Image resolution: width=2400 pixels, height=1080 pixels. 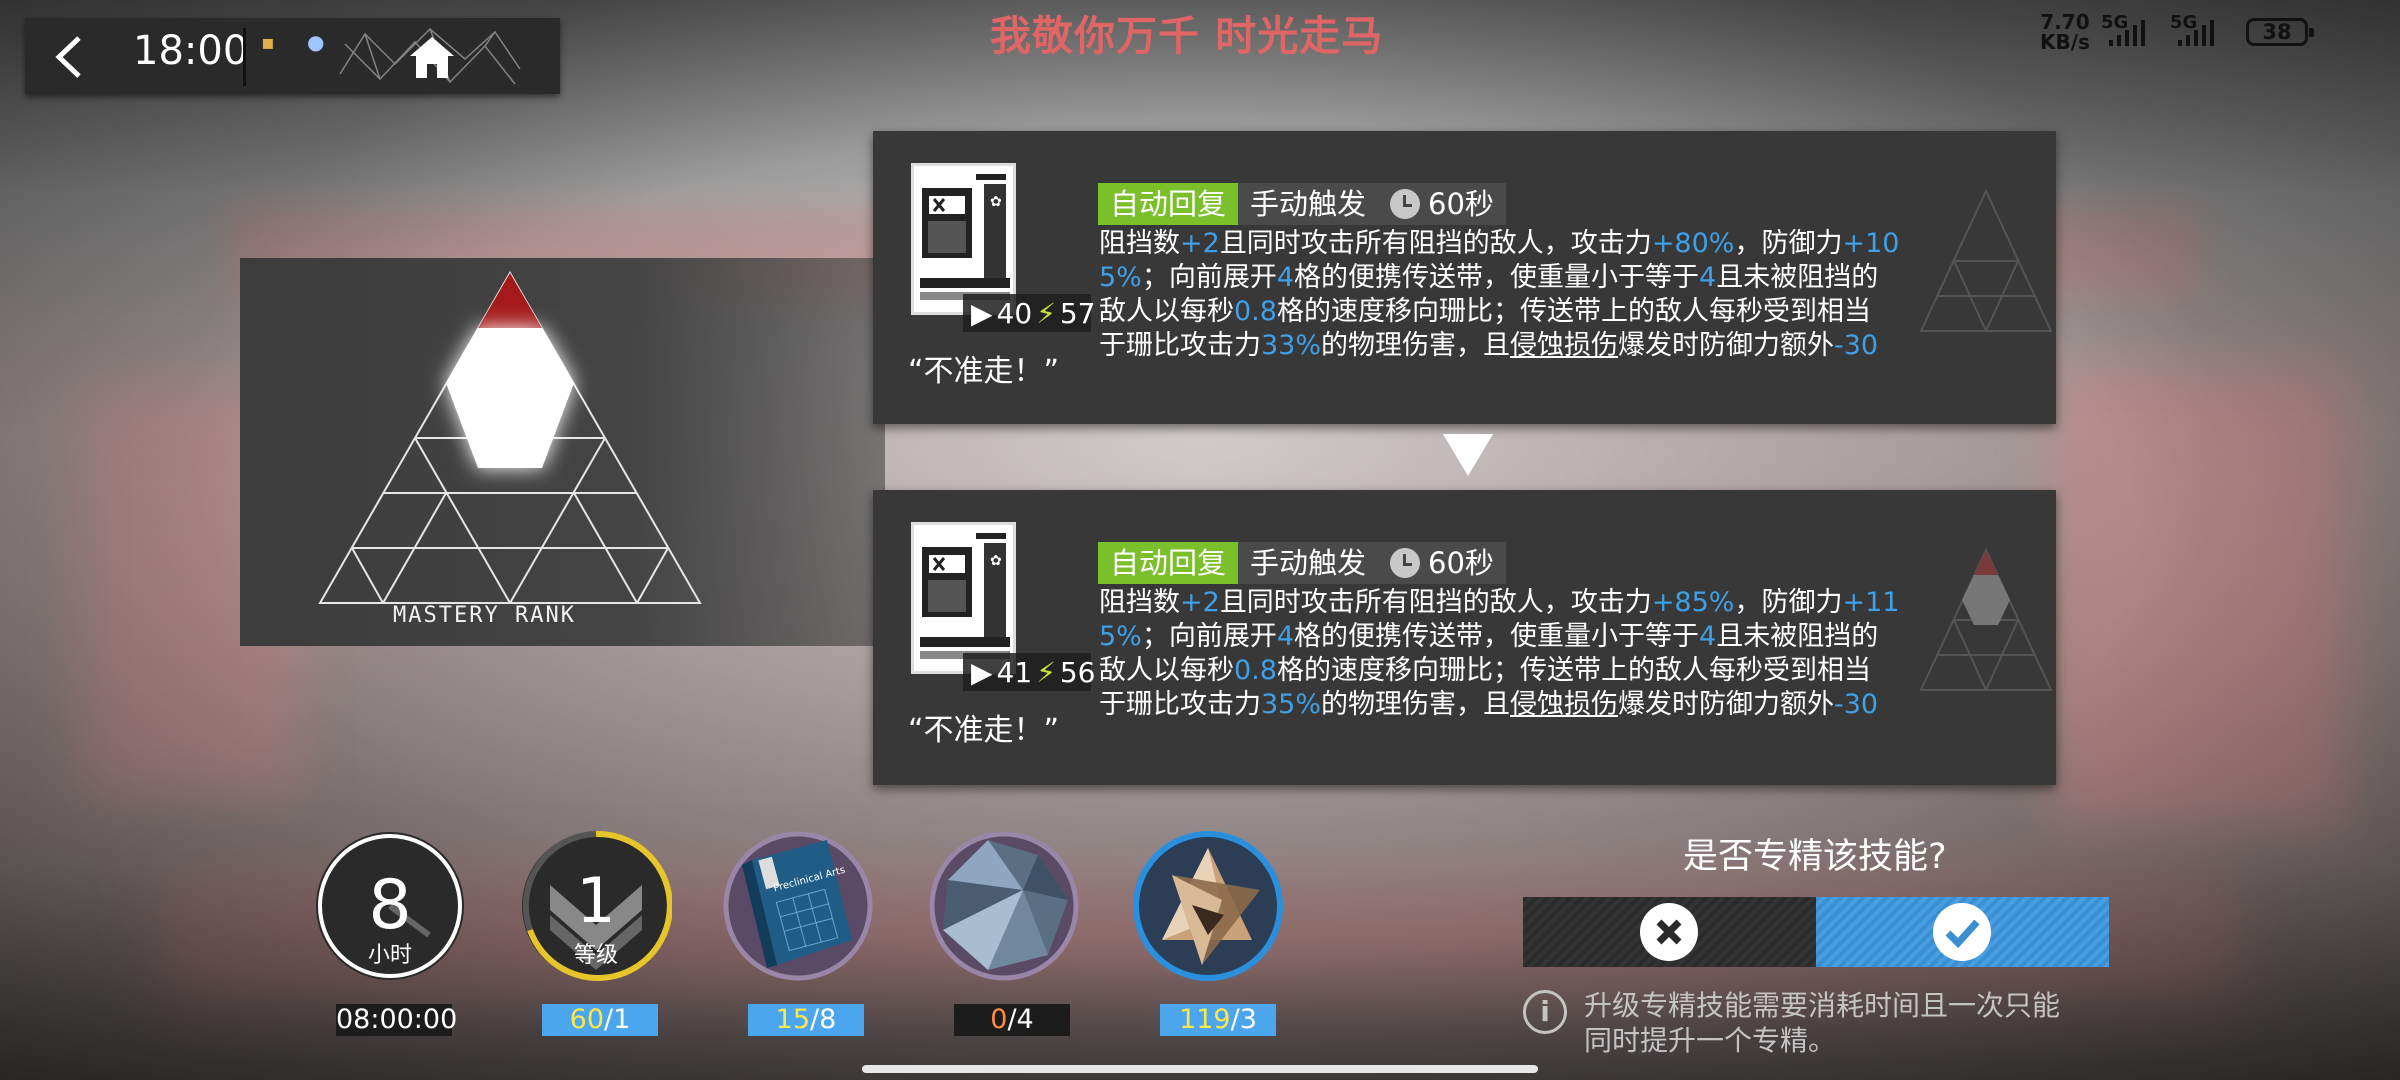 I want to click on crystal-material-icon, so click(x=1004, y=906).